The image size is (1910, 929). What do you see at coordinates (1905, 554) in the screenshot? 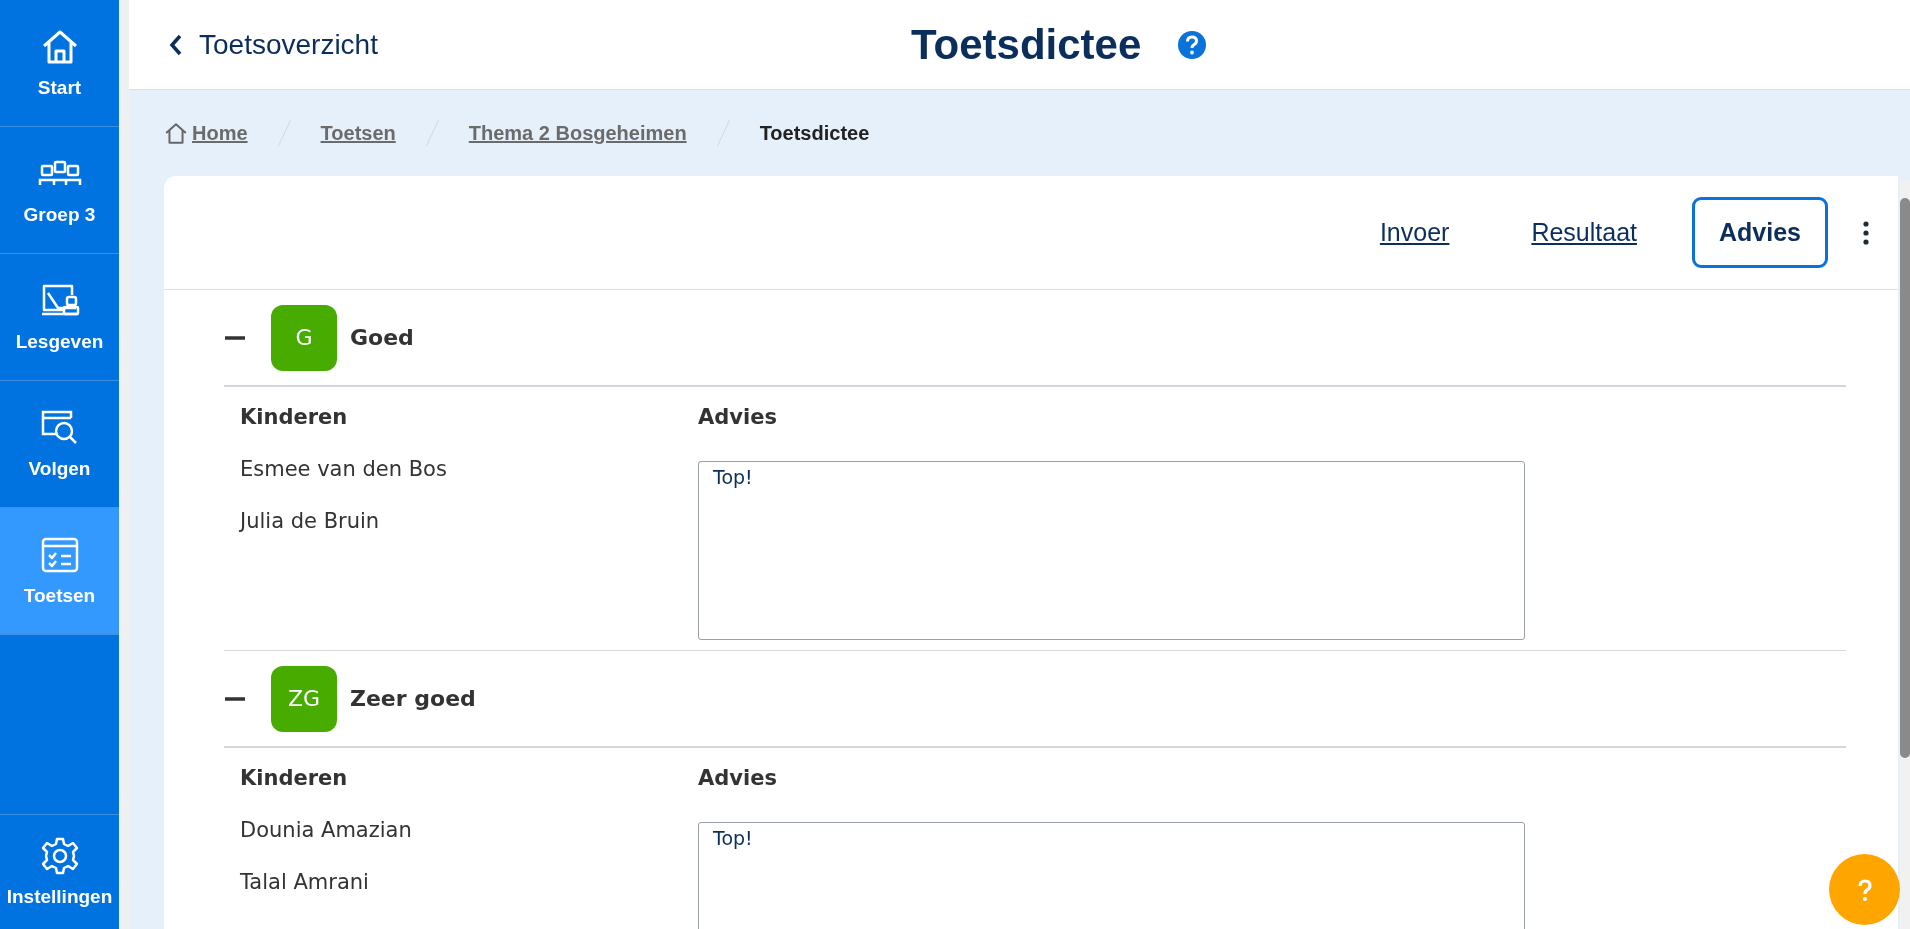
I see `scrollbar` at bounding box center [1905, 554].